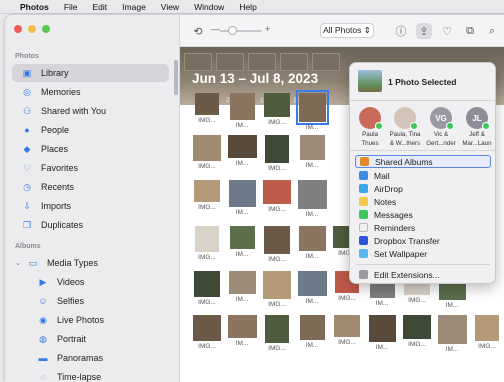  Describe the element at coordinates (423, 253) in the screenshot. I see `share-set-wallpaper: Set Wallpaper` at that location.